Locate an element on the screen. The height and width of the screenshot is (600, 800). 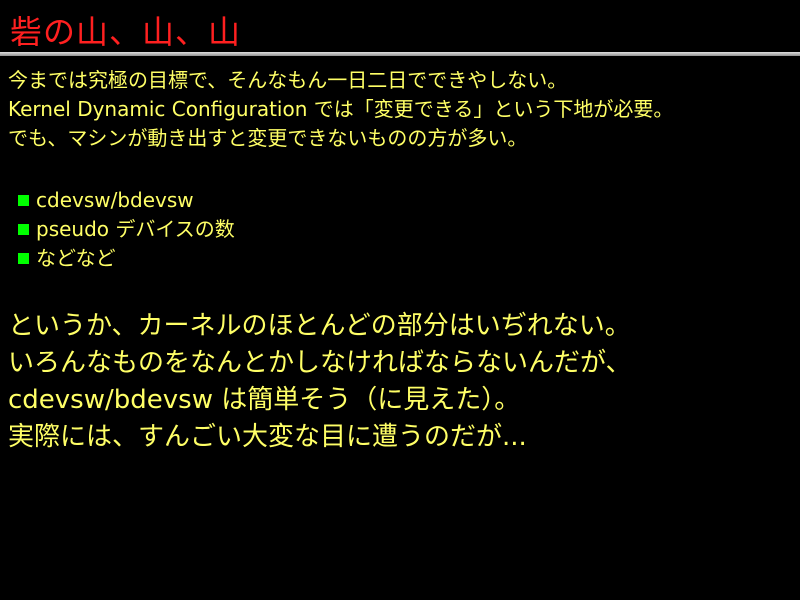
list-item: cdevsw/bdevsw is located at coordinates (398, 200).